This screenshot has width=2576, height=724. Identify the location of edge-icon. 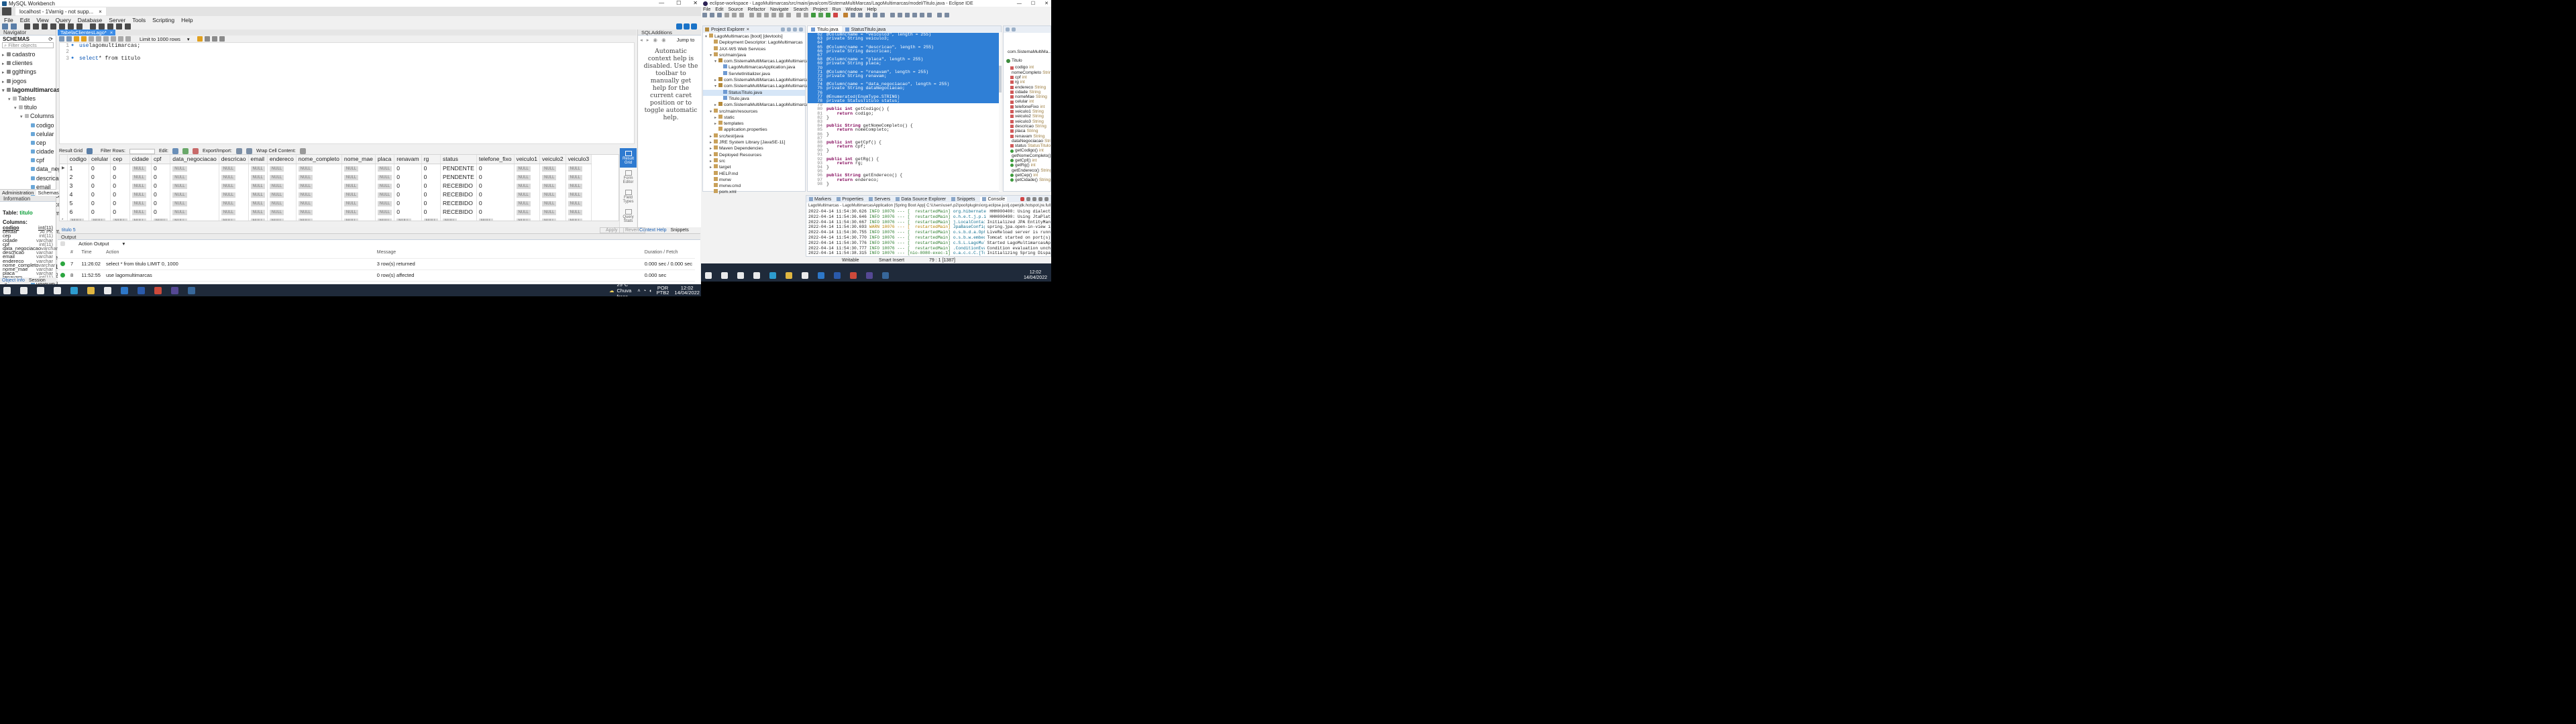
(772, 275).